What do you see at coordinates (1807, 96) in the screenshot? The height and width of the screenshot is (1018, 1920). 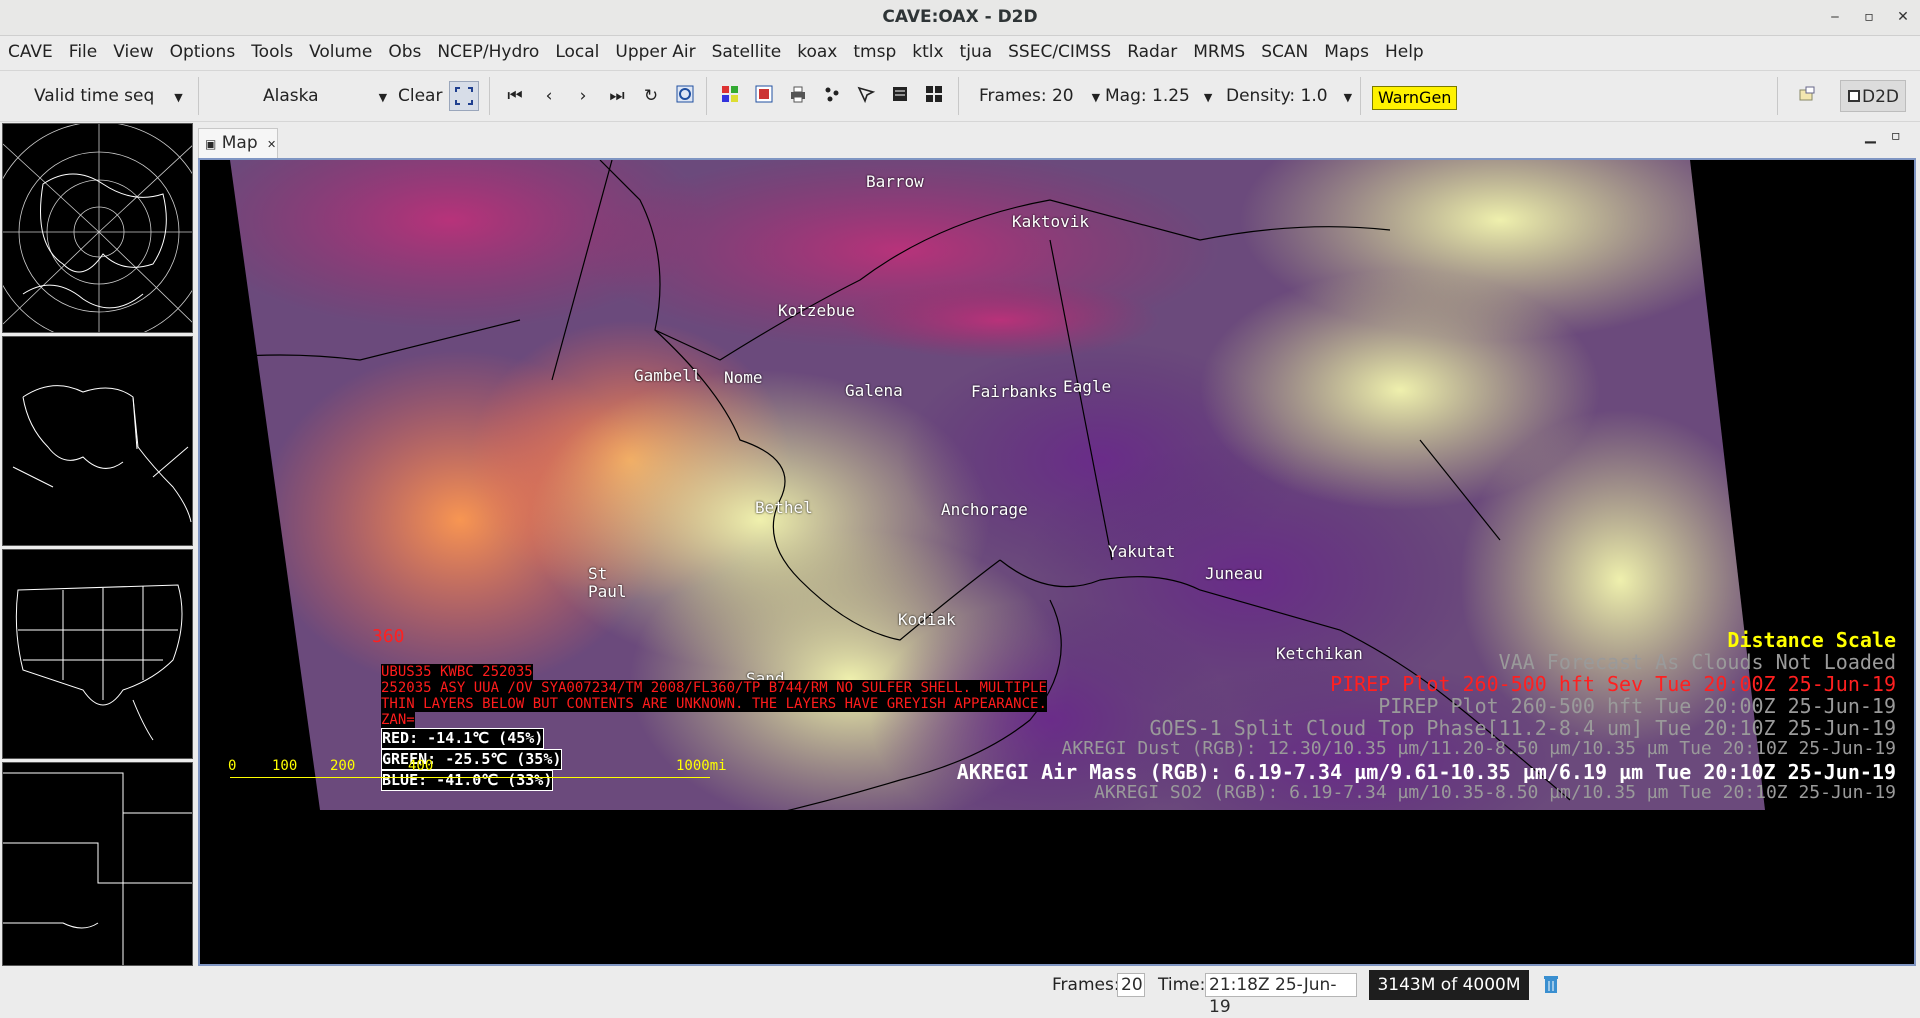 I see `perspective-icon` at bounding box center [1807, 96].